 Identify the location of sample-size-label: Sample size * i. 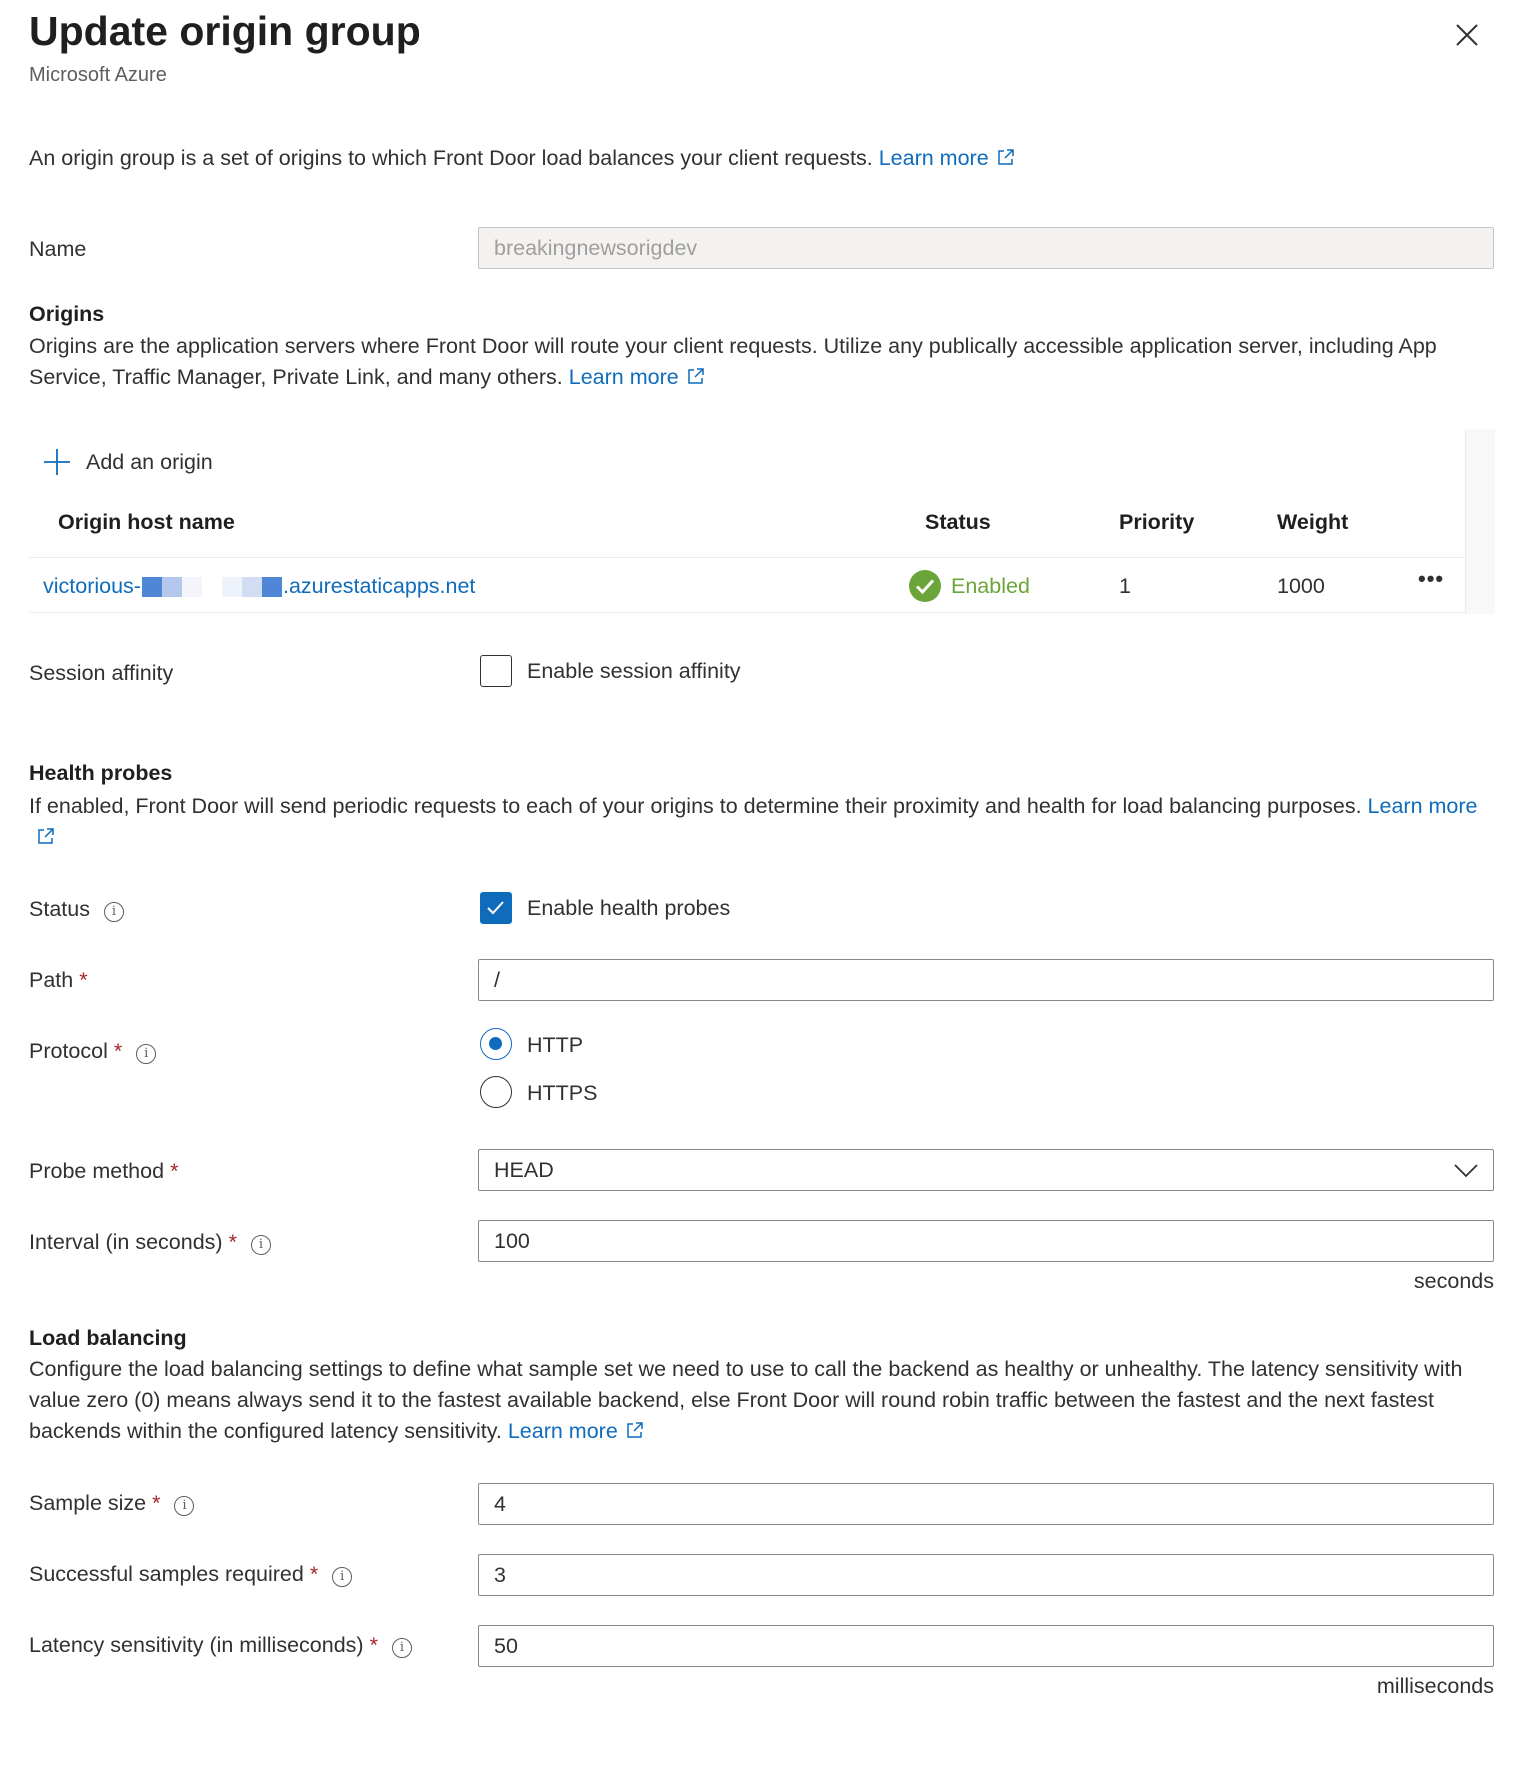
(112, 1503).